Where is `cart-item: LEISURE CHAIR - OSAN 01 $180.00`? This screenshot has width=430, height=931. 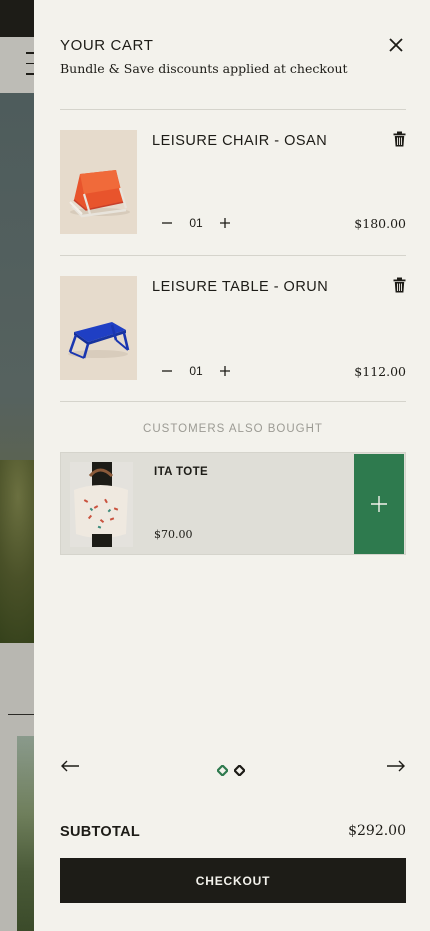
cart-item: LEISURE CHAIR - OSAN 01 $180.00 is located at coordinates (233, 183).